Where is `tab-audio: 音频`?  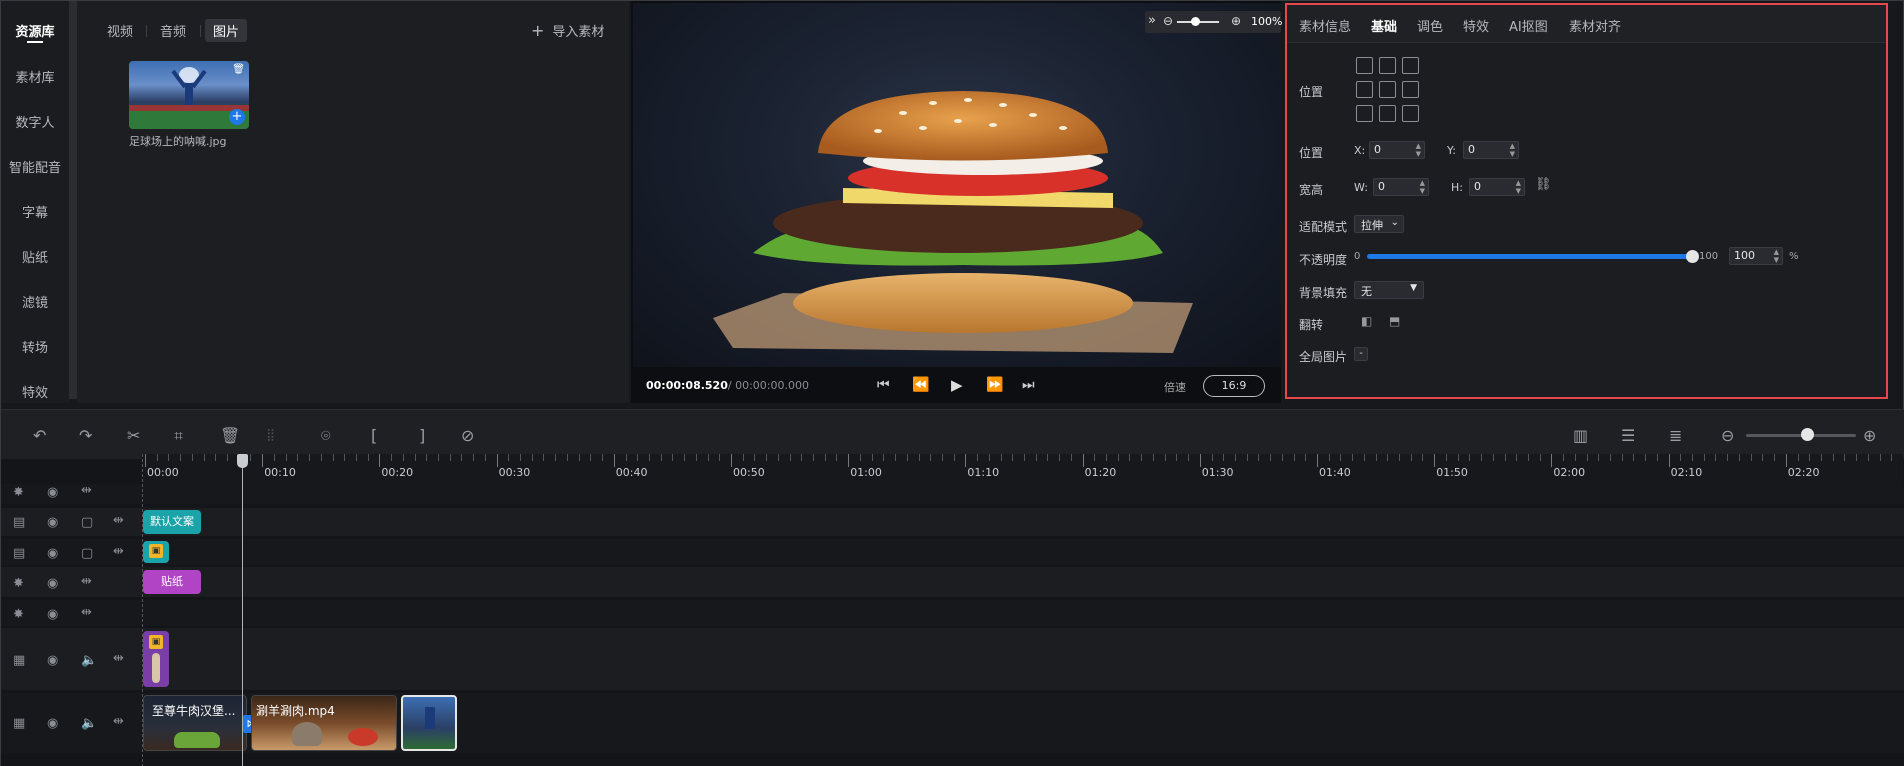 tab-audio: 音频 is located at coordinates (173, 30).